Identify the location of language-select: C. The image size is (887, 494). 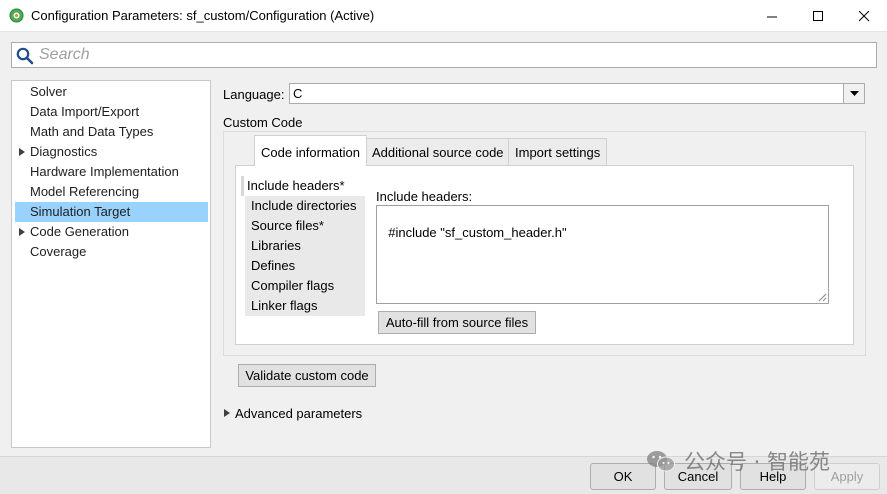
(577, 93).